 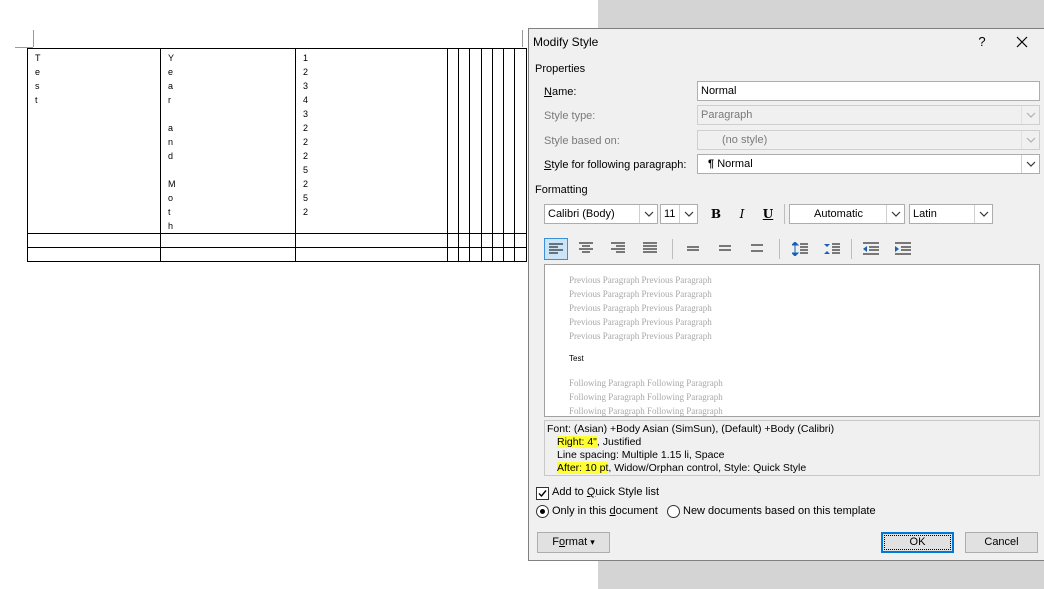 What do you see at coordinates (982, 42) in the screenshot?
I see `help-button: ?` at bounding box center [982, 42].